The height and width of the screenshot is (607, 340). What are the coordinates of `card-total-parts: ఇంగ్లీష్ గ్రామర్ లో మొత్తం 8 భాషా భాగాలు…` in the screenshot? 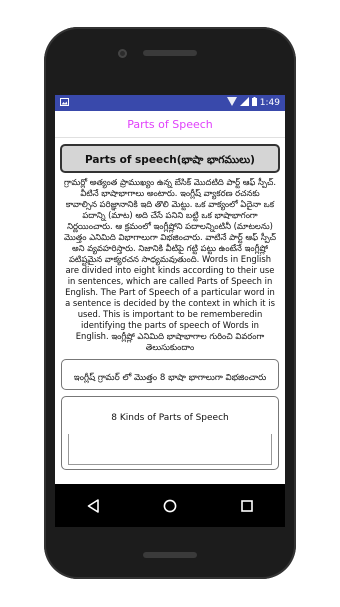 It's located at (170, 374).